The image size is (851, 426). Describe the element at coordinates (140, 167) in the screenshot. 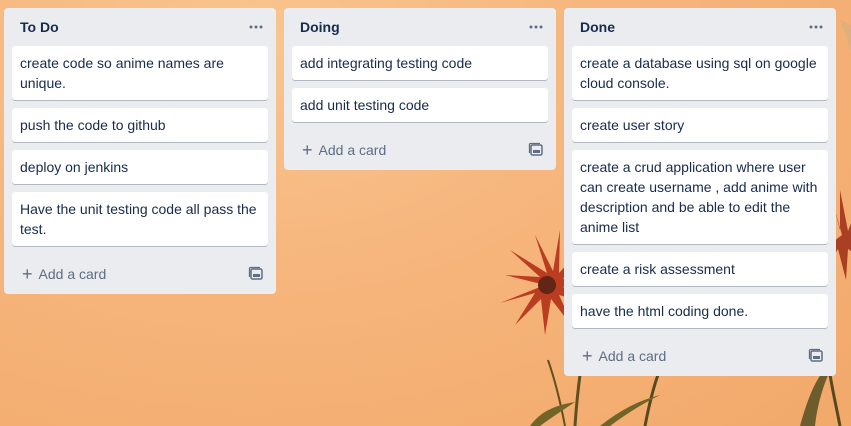

I see `card: deploy on jenkins` at that location.